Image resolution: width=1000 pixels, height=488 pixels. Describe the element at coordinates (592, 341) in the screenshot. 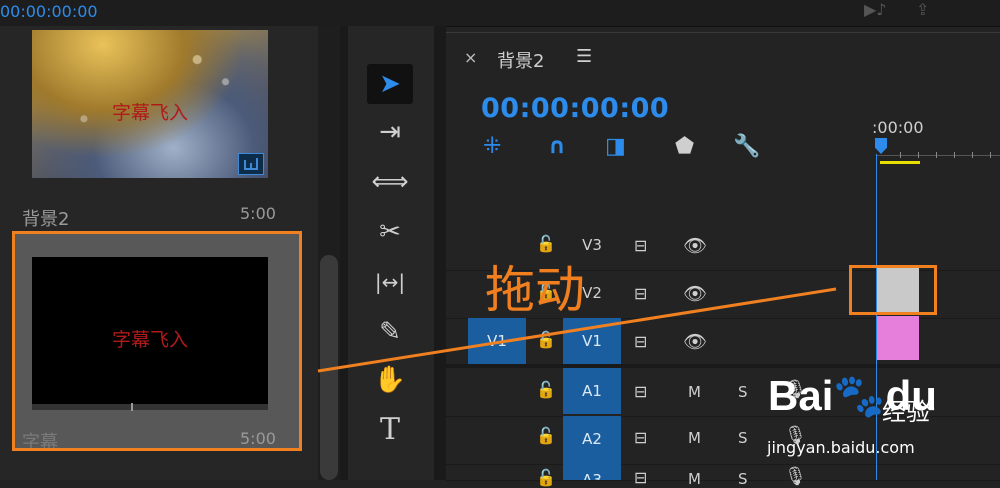

I see `track-header-v1: V1` at that location.